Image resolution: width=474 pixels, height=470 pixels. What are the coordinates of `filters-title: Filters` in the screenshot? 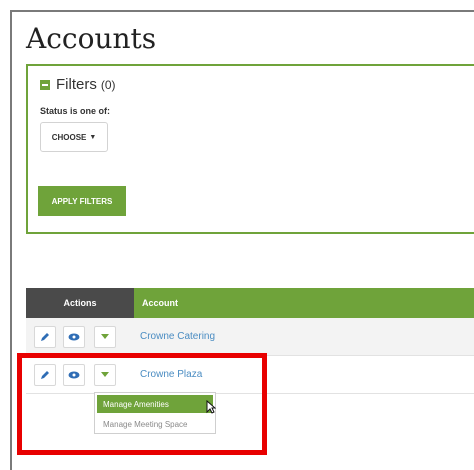 It's located at (76, 84).